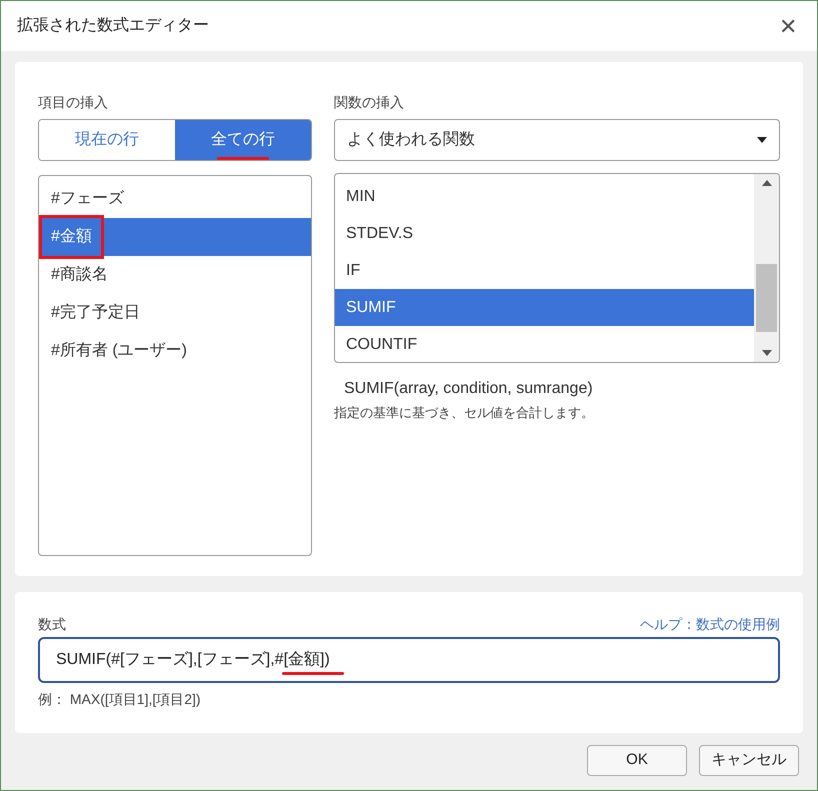  Describe the element at coordinates (120, 699) in the screenshot. I see `formula-example: 例： MAX([項目1],[項目2])` at that location.